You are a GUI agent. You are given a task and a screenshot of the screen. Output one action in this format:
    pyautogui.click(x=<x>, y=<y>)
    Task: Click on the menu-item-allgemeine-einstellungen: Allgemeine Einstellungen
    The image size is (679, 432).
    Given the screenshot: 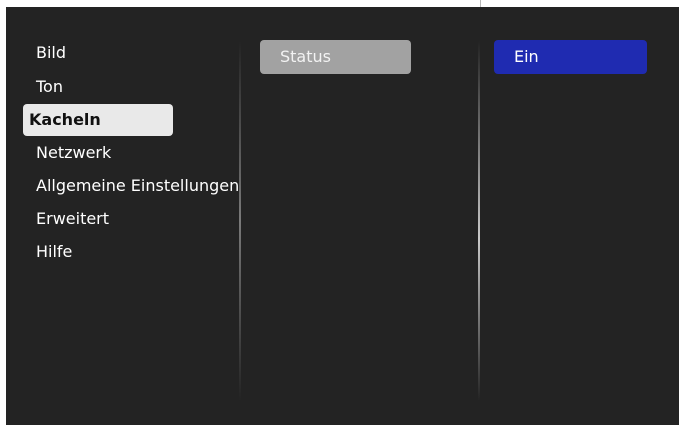 What is the action you would take?
    pyautogui.click(x=134, y=186)
    